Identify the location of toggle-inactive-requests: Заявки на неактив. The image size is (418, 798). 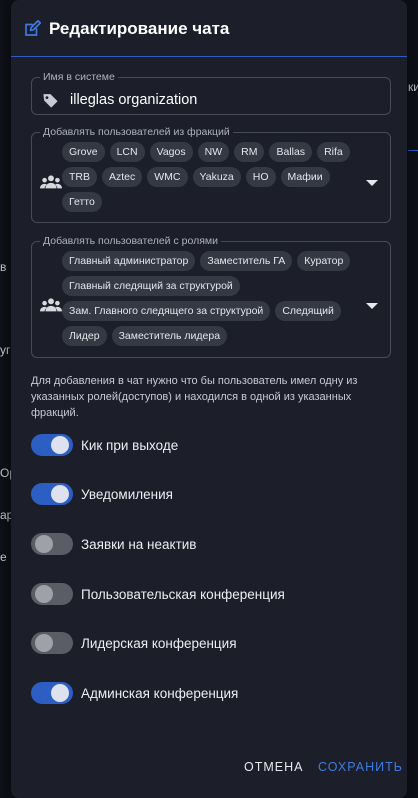
(113, 544).